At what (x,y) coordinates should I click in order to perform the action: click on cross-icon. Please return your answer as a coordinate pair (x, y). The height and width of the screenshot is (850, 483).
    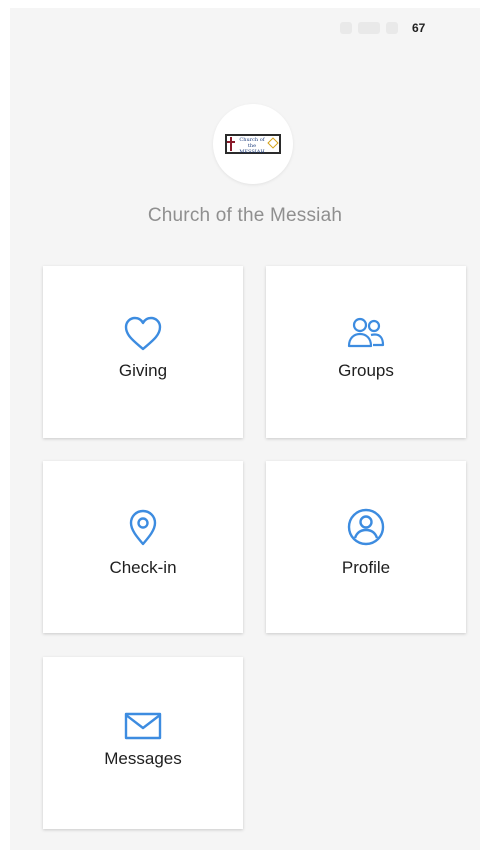
    Looking at the image, I should click on (231, 144).